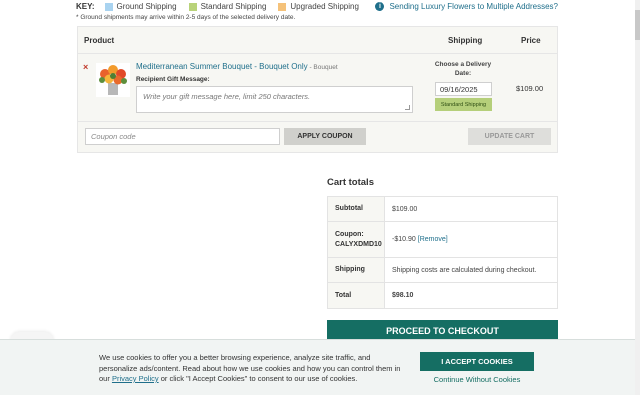  I want to click on coupon-row: Coupon: CALYXDMD10 -$10.90 [Remove], so click(442, 240).